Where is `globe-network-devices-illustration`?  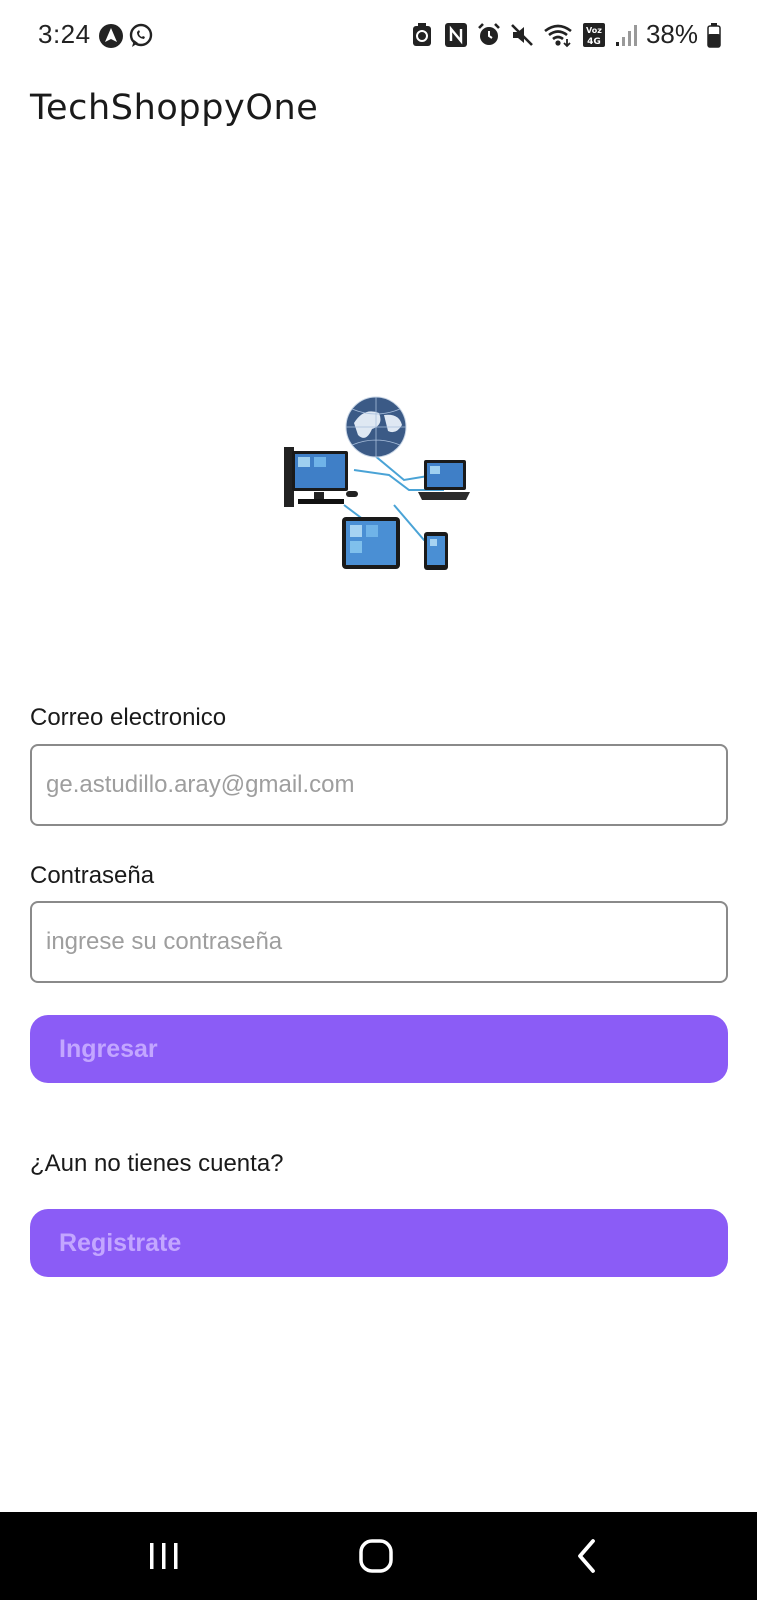 globe-network-devices-illustration is located at coordinates (377, 483).